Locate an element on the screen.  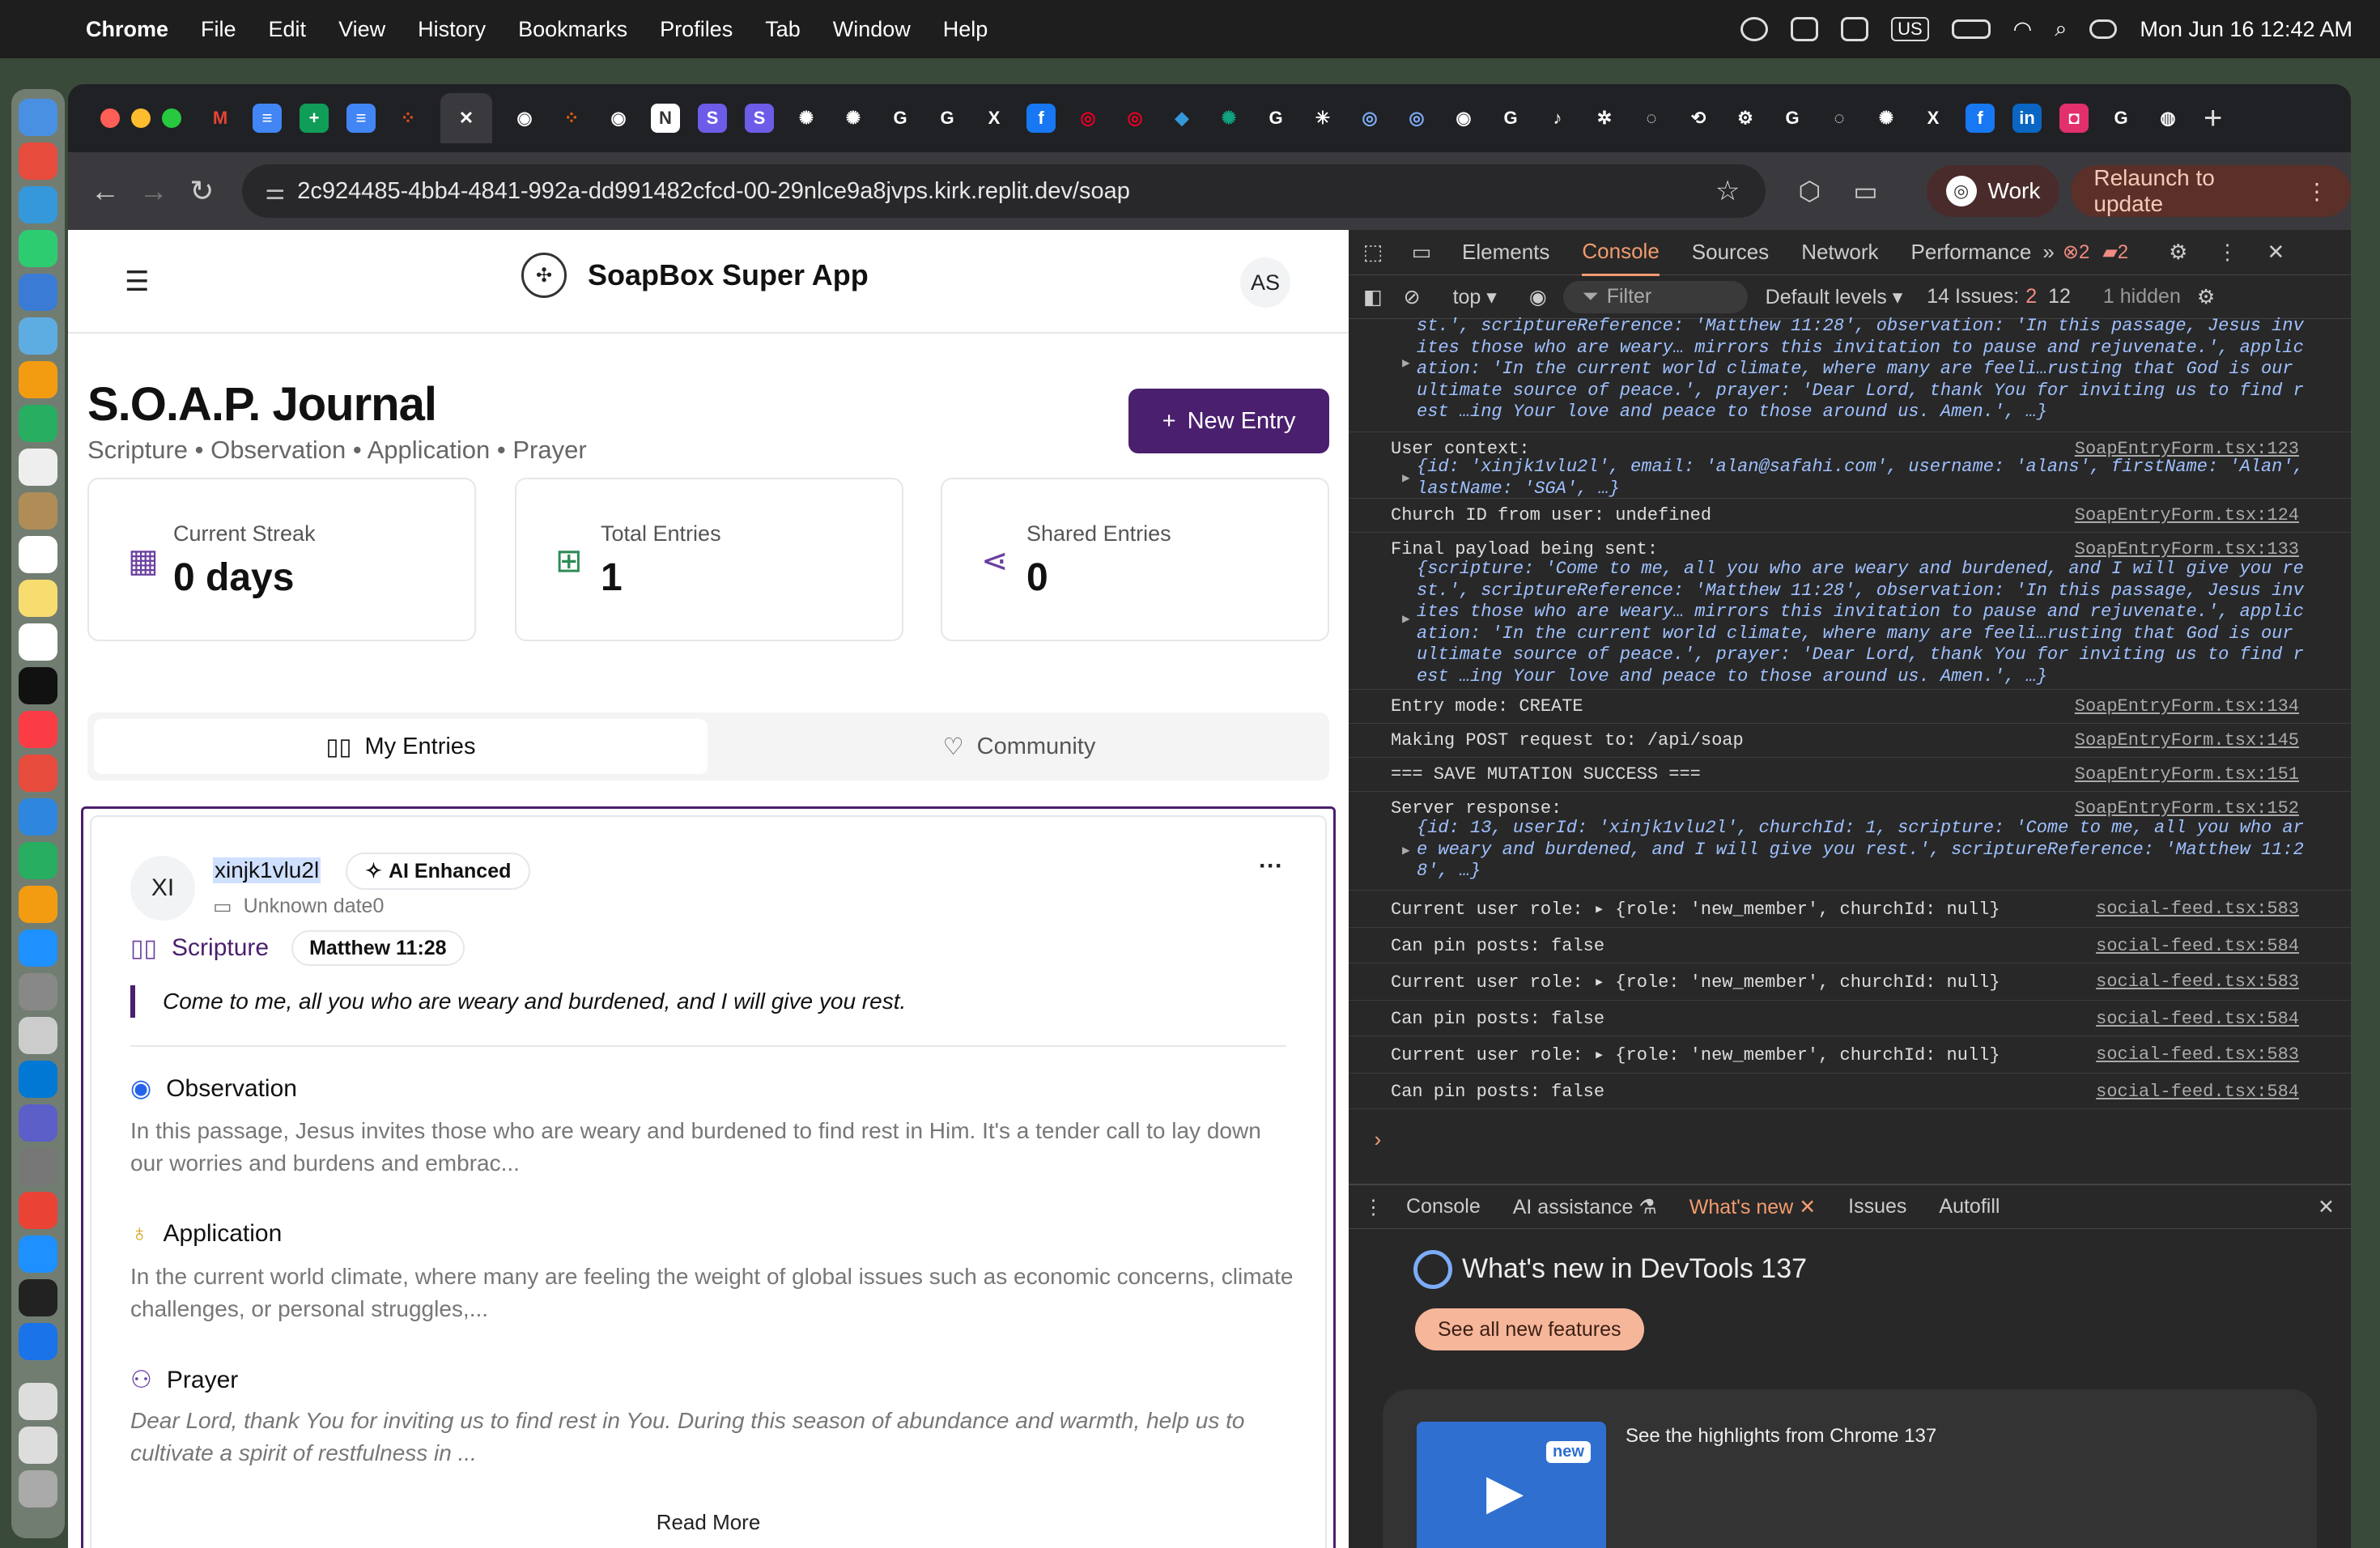
tab-openai-icon: ✺ is located at coordinates (806, 118).